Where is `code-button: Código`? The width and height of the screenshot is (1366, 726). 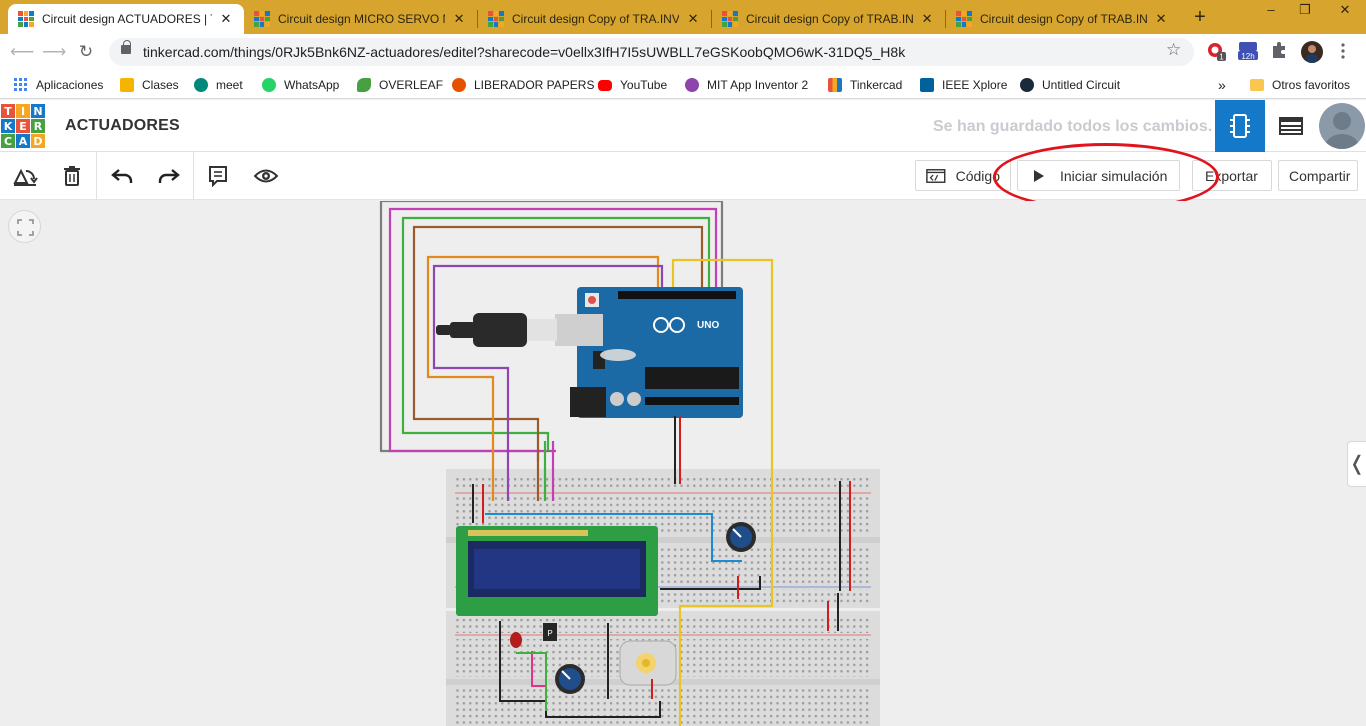
code-button: Código is located at coordinates (963, 175).